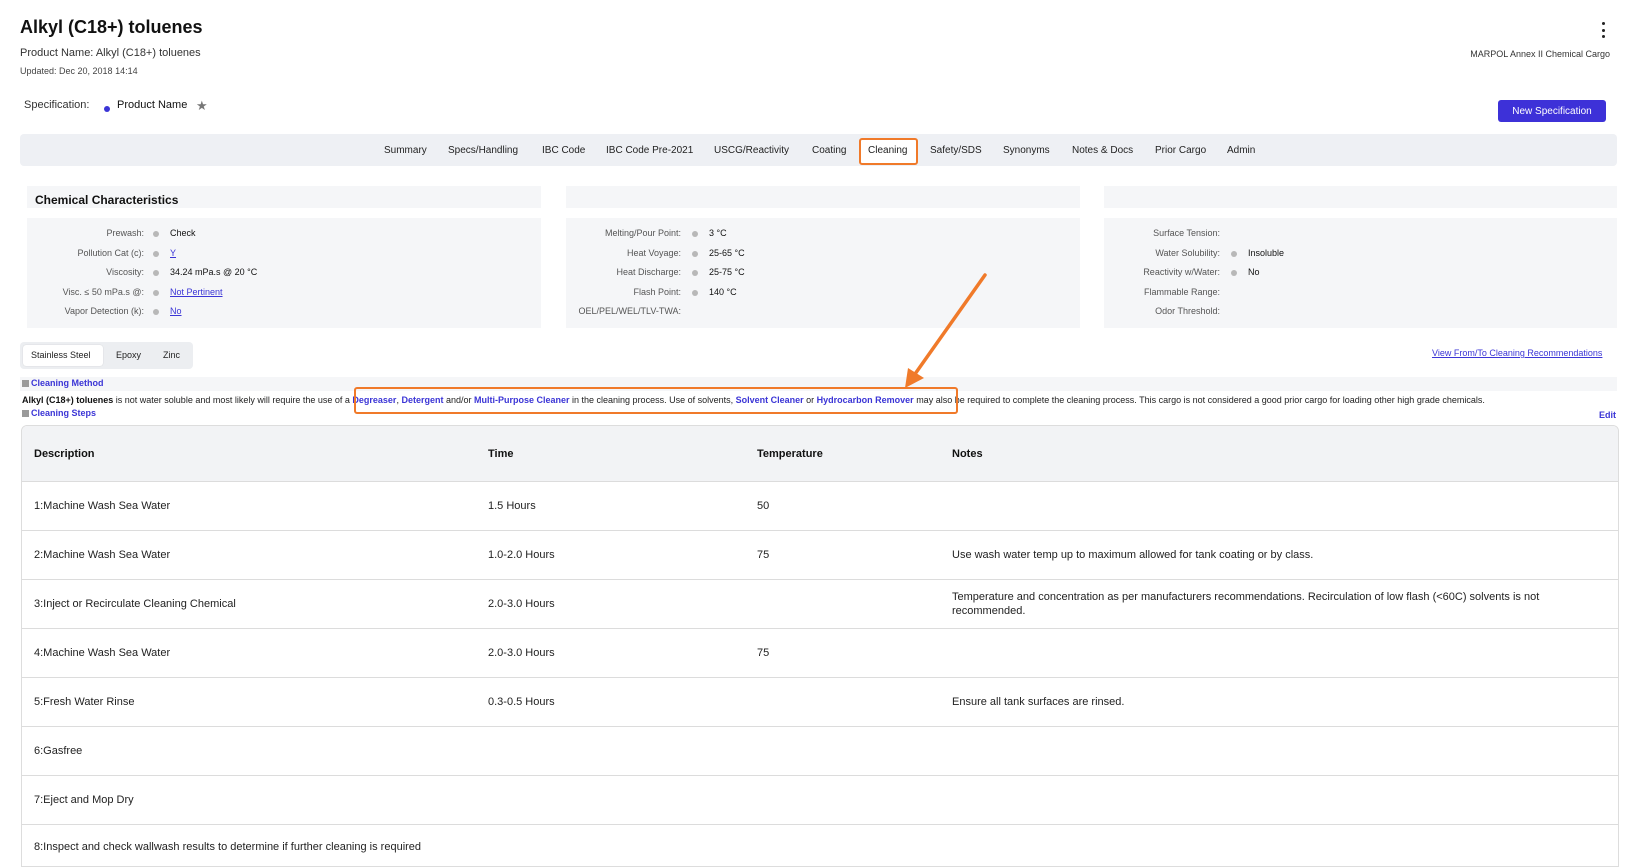 Image resolution: width=1637 pixels, height=867 pixels. What do you see at coordinates (501, 454) in the screenshot?
I see `col-time: Time` at bounding box center [501, 454].